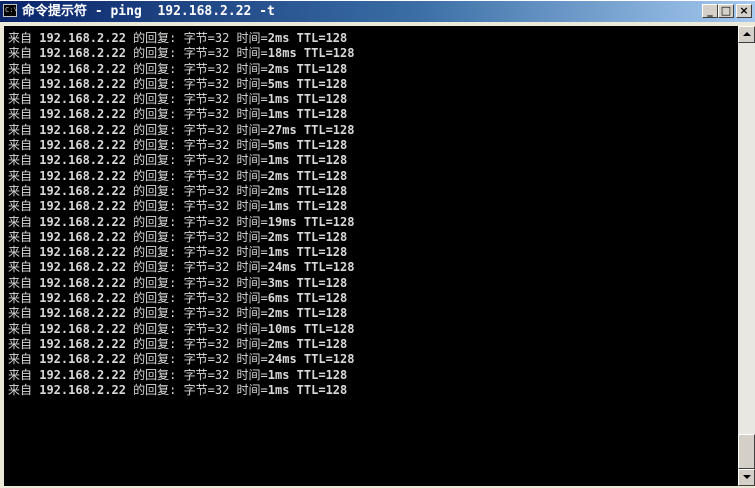 Image resolution: width=755 pixels, height=488 pixels. Describe the element at coordinates (710, 11) in the screenshot. I see `minimize-button: _` at that location.